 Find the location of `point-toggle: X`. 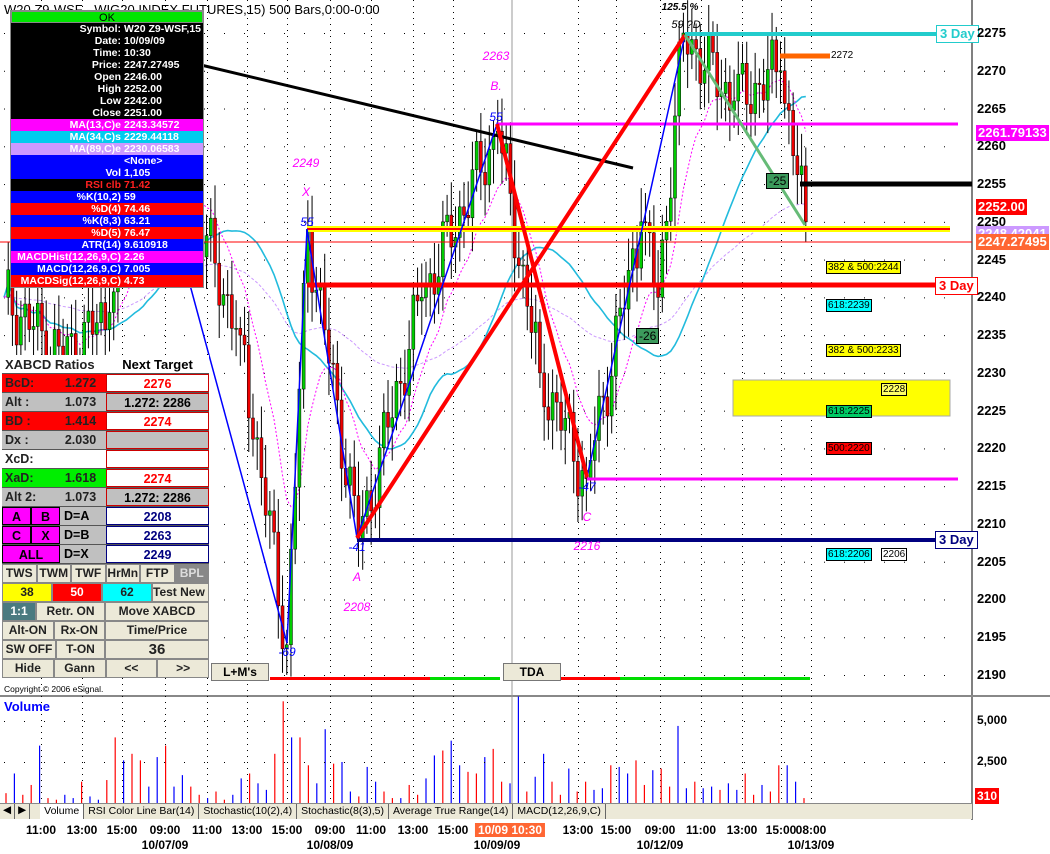

point-toggle: X is located at coordinates (45, 535).